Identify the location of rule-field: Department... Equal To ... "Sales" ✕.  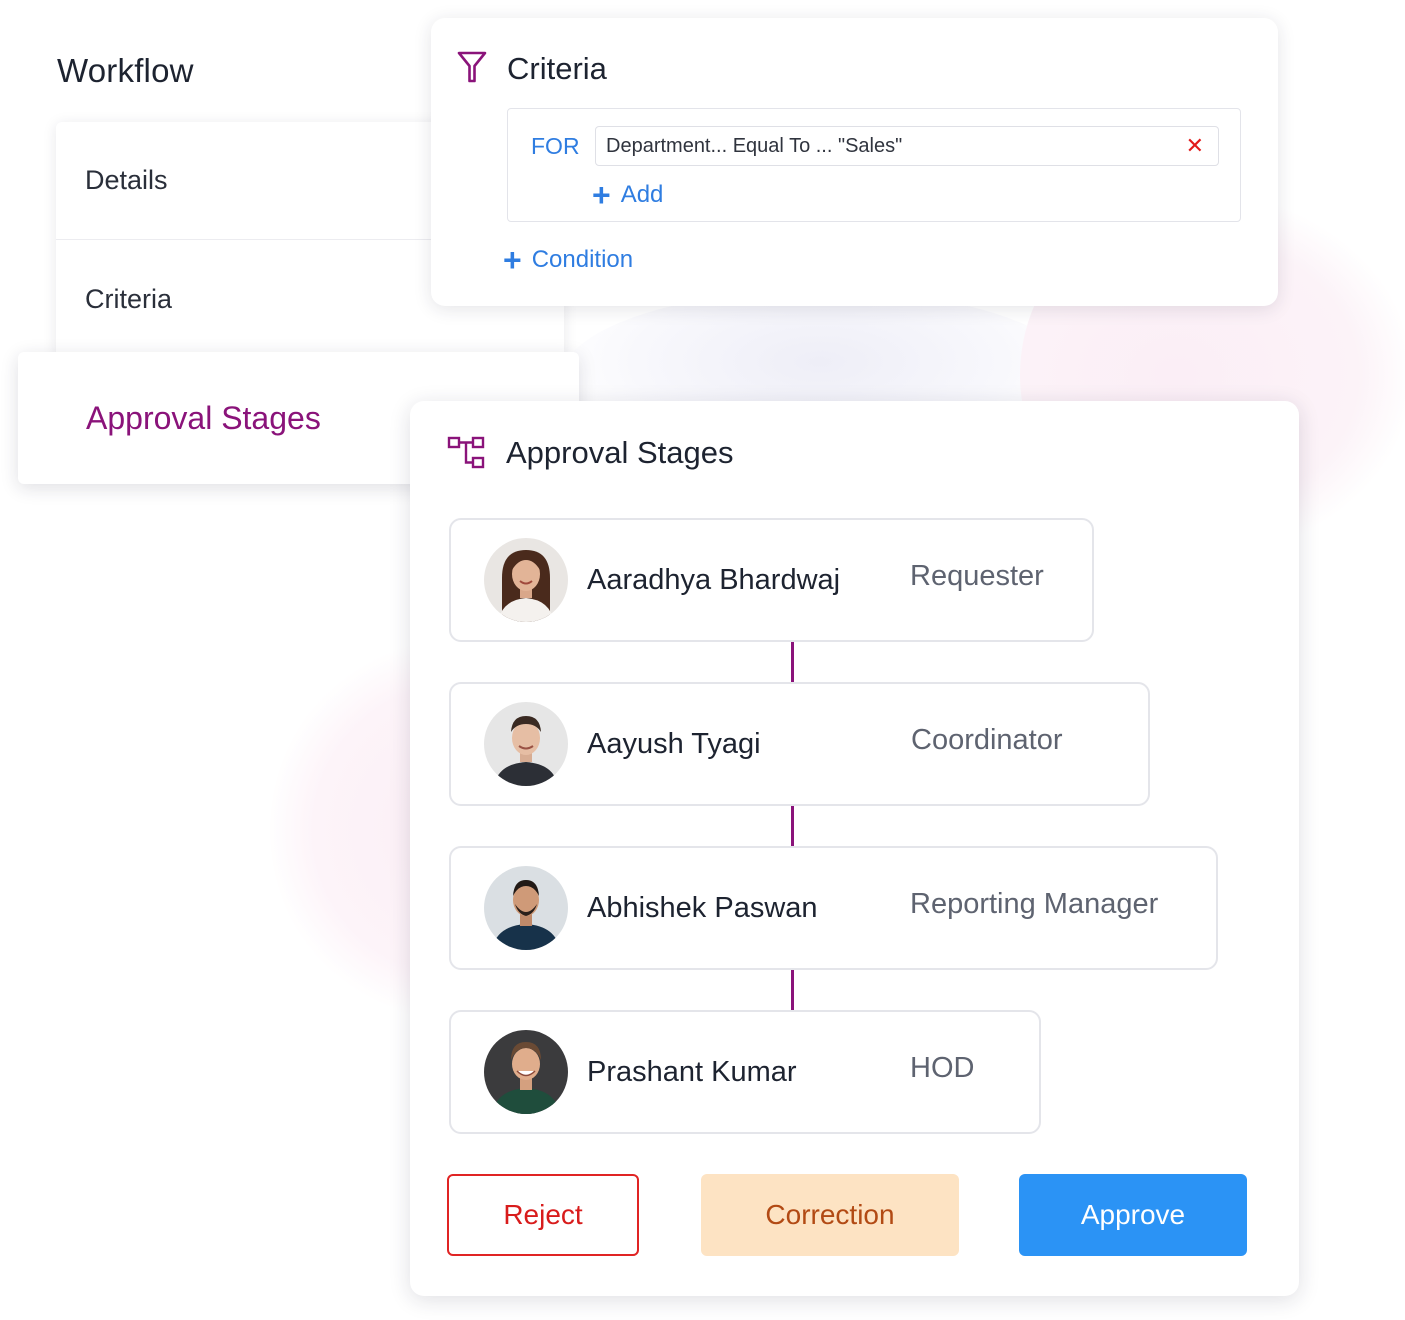
(907, 146).